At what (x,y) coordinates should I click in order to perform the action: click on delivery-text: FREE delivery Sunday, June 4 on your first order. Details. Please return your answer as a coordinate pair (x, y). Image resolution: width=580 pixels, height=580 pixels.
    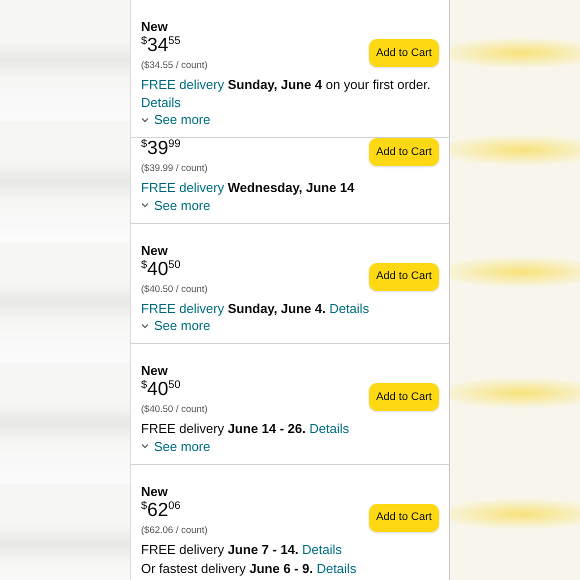
    Looking at the image, I should click on (286, 93).